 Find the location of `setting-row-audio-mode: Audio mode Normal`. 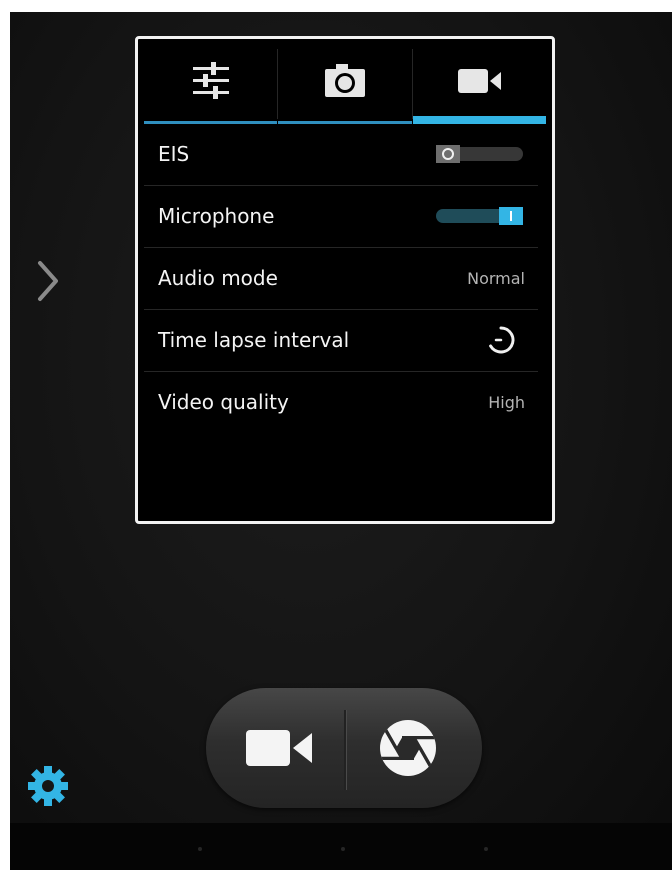

setting-row-audio-mode: Audio mode Normal is located at coordinates (341, 279).